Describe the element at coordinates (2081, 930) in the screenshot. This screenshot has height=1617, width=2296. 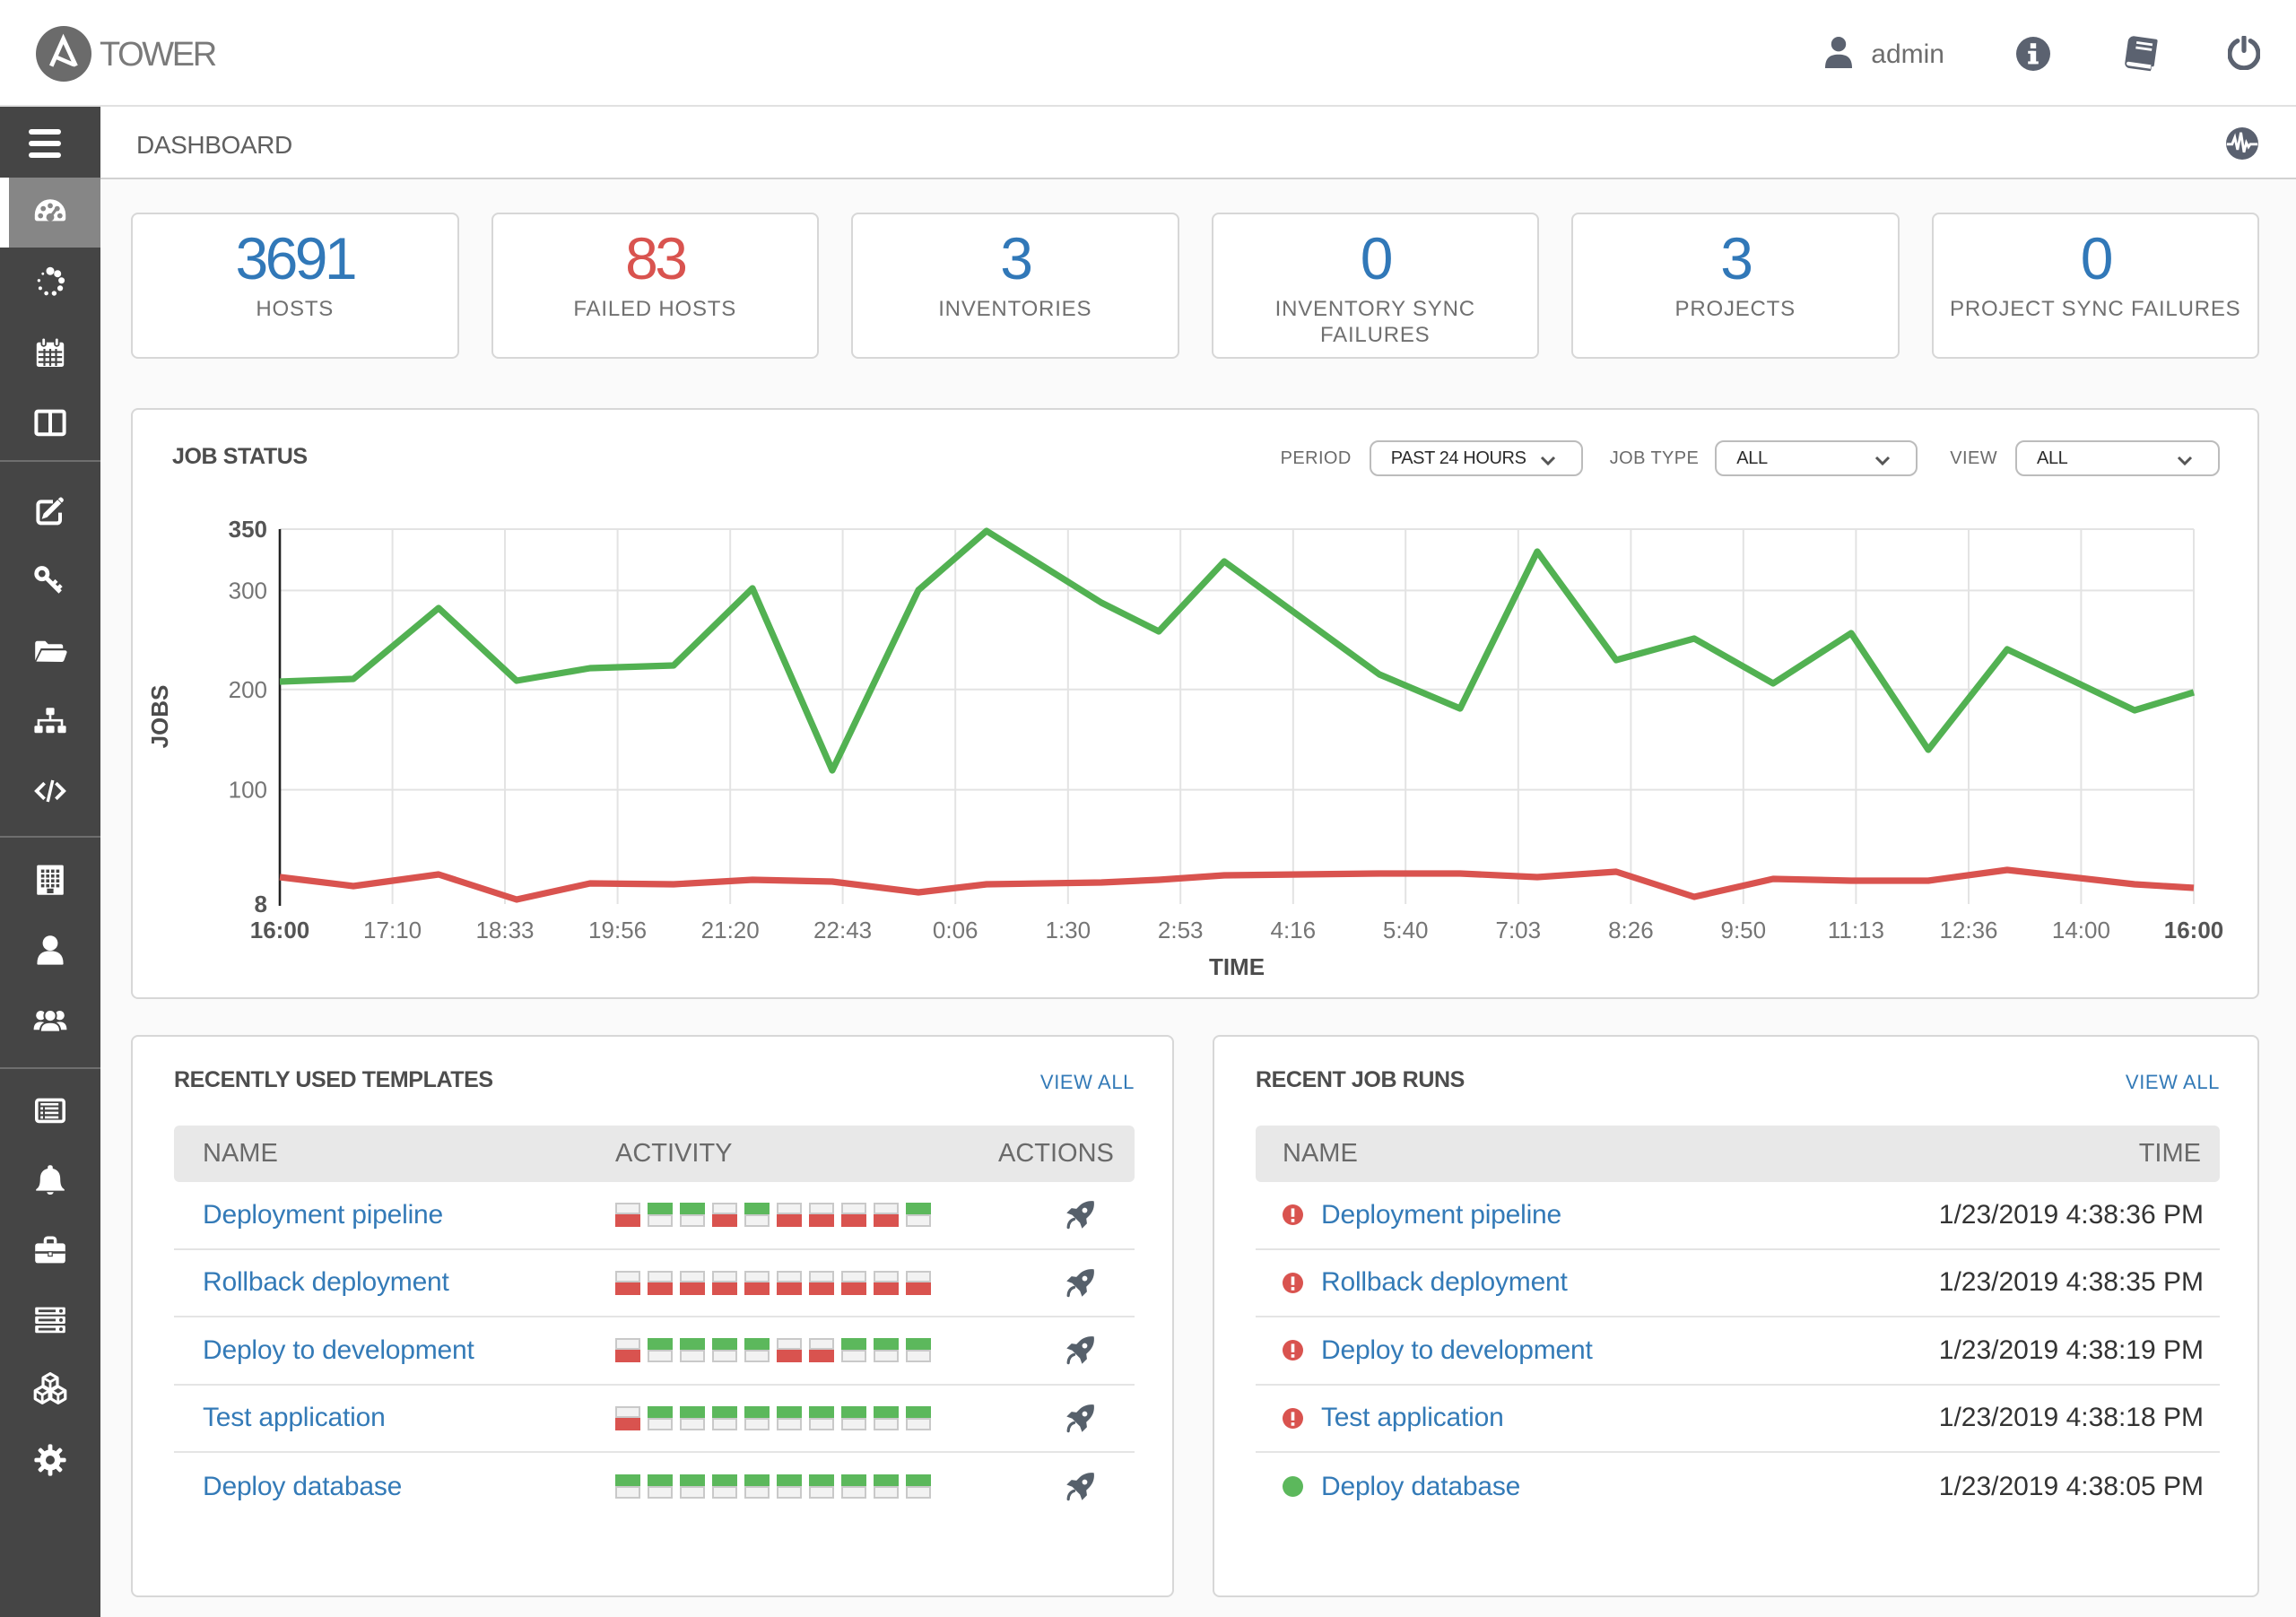
I see `svg-text: 14:00` at that location.